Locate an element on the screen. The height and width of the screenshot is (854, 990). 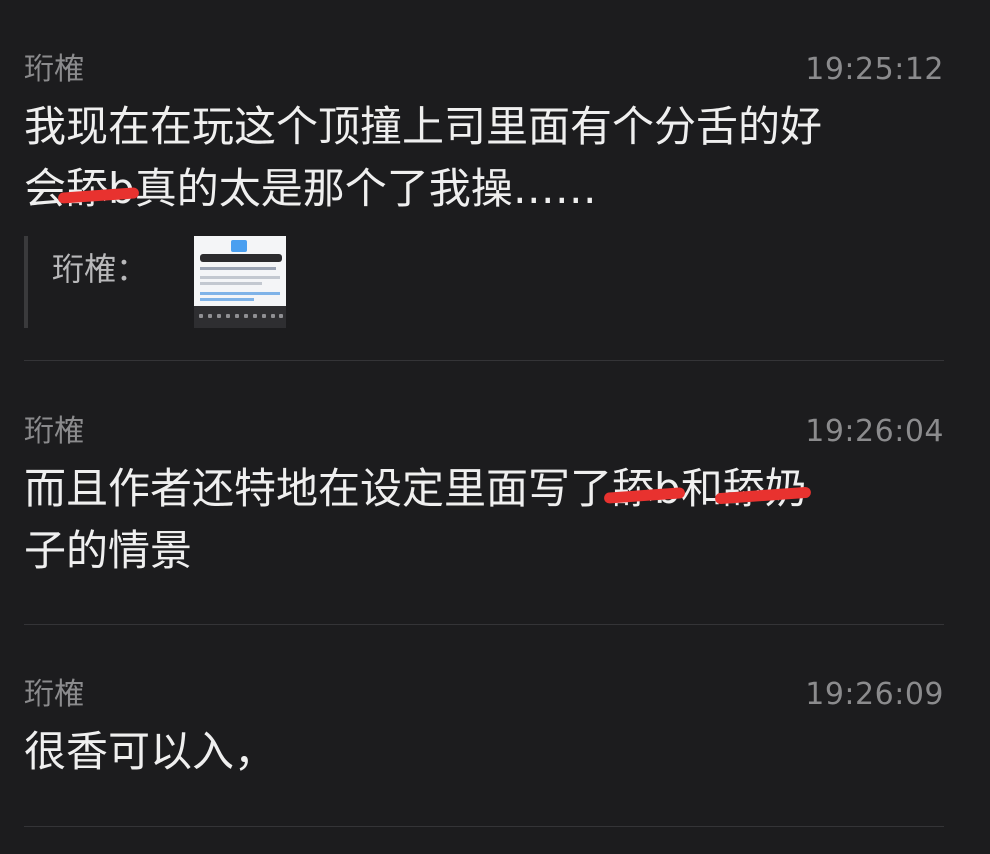
message-line: 我现在在玩这个顶撞上司里面有个分舌的好 is located at coordinates (423, 126).